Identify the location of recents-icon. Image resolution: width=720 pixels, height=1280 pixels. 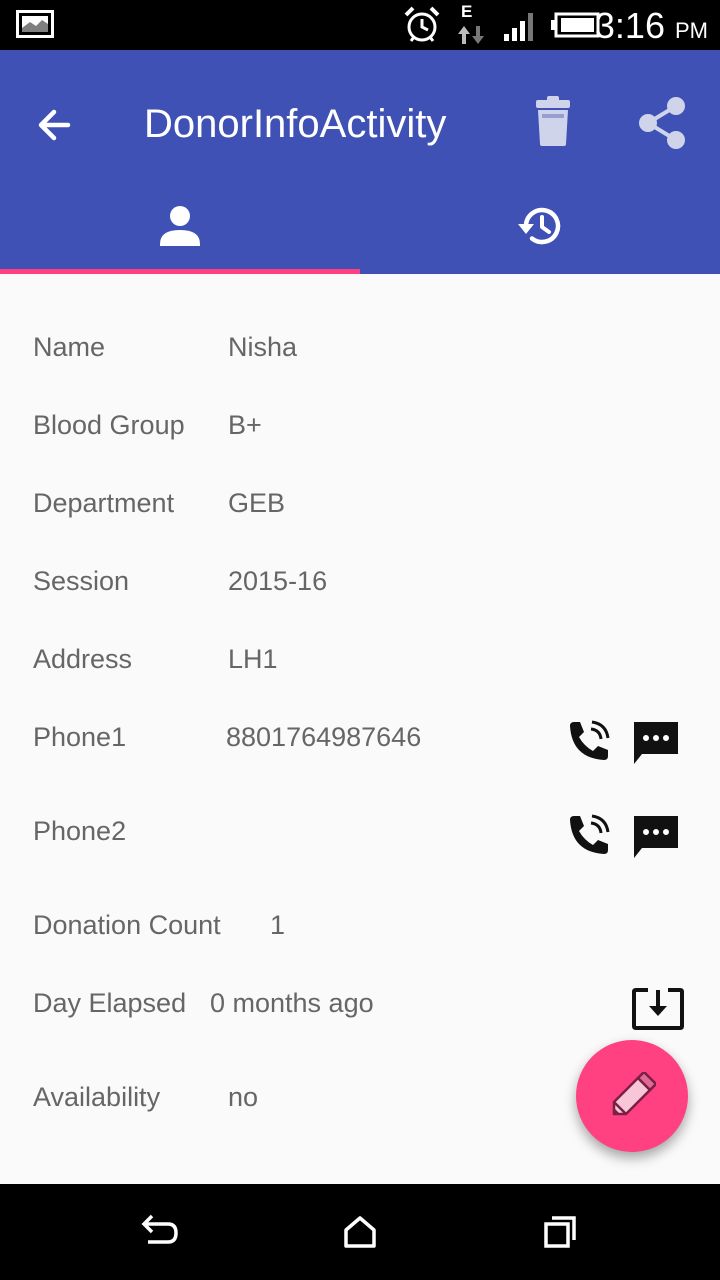
(560, 1232).